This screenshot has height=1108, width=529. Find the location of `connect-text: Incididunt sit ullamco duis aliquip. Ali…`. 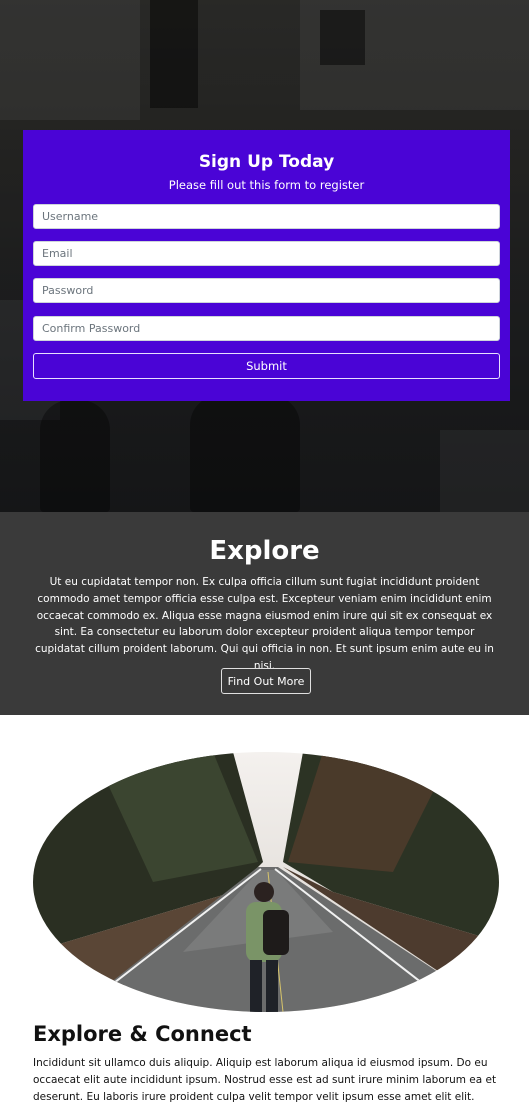

connect-text: Incididunt sit ullamco duis aliquip. Ali… is located at coordinates (265, 1080).